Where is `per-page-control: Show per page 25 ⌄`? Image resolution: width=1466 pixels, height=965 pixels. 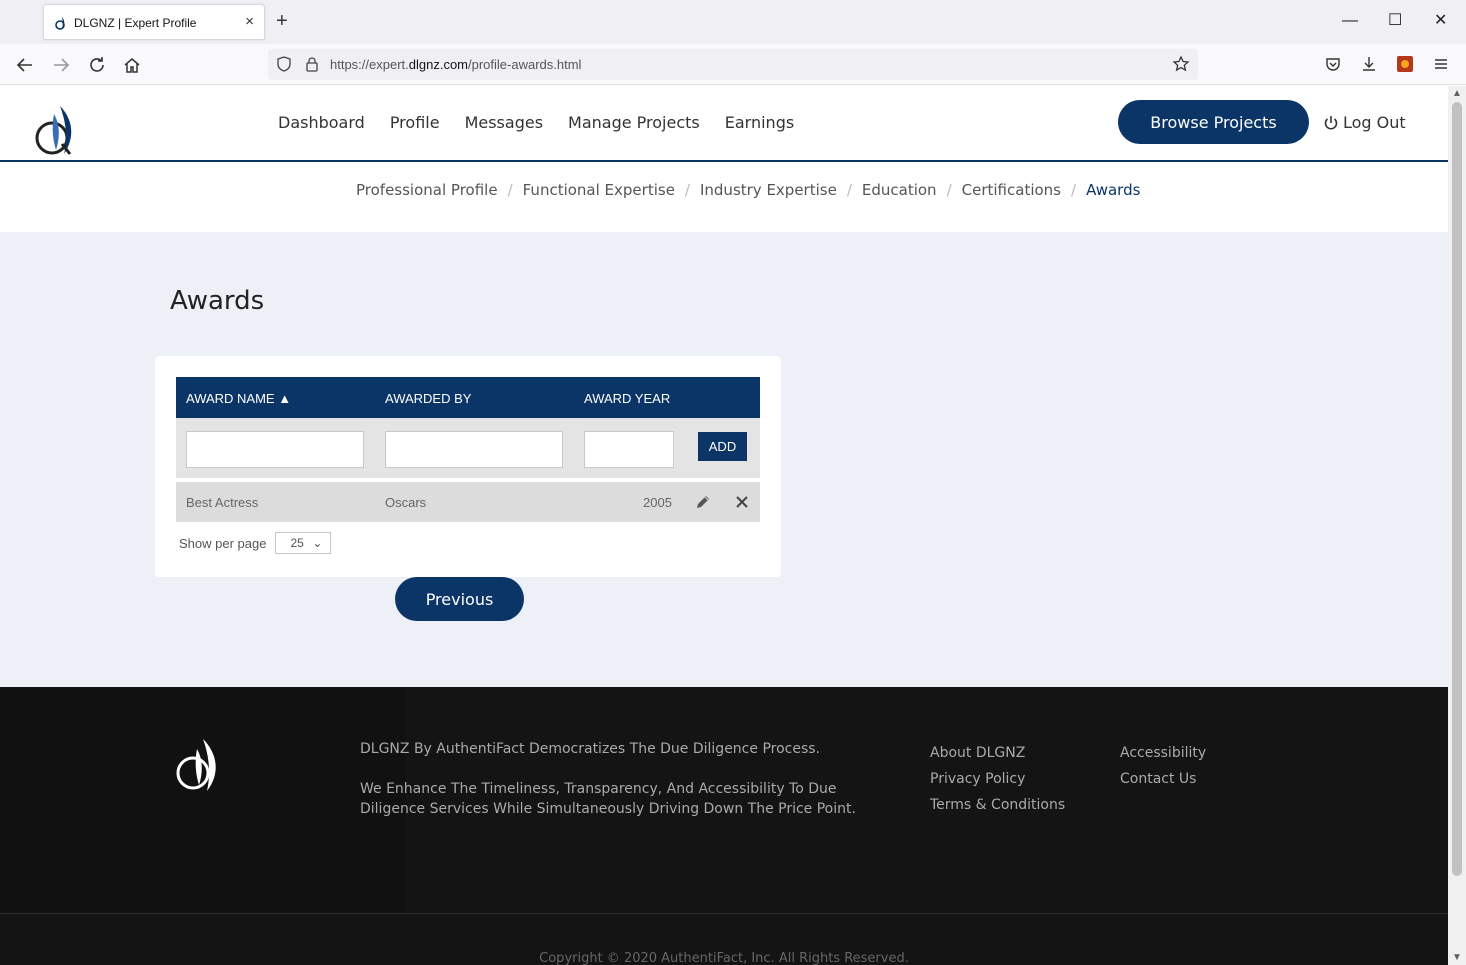 per-page-control: Show per page 25 ⌄ is located at coordinates (255, 543).